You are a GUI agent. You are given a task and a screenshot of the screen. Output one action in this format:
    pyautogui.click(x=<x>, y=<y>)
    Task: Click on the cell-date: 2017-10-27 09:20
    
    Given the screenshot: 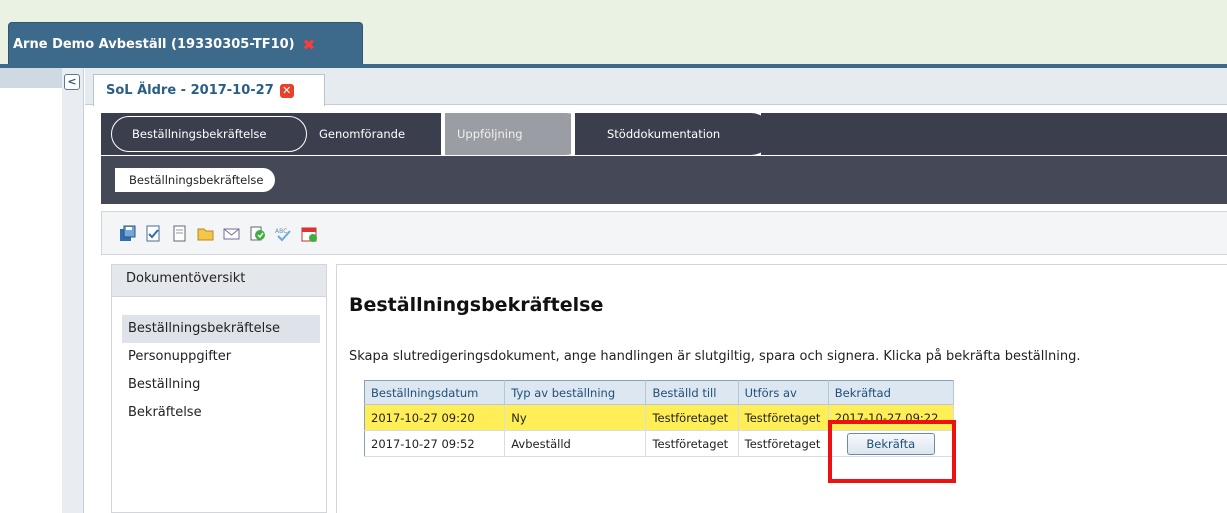 What is the action you would take?
    pyautogui.click(x=435, y=417)
    